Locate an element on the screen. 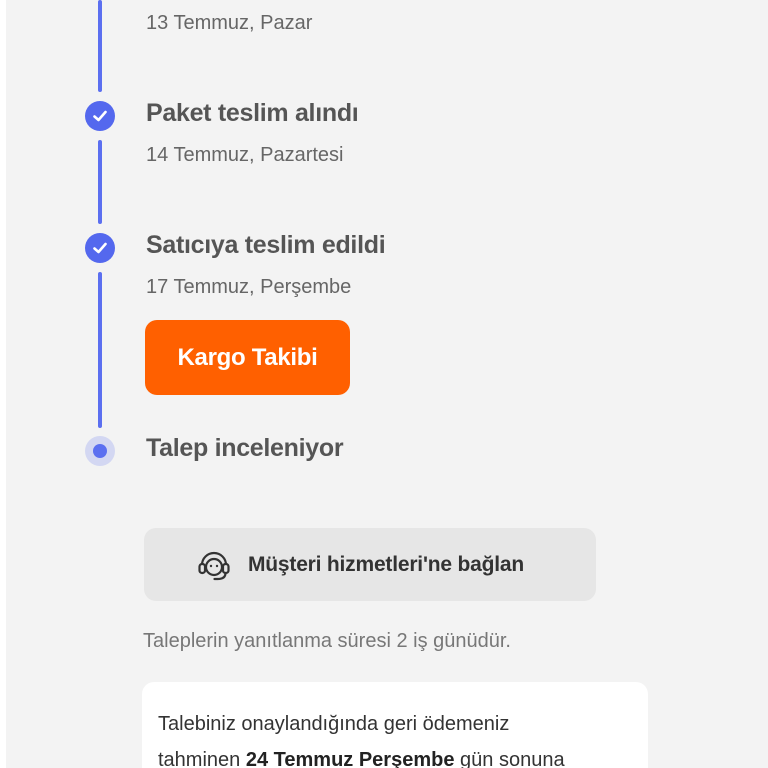  refund-info-line: tahminen 24 Temmuz Perşembe gün sonuna is located at coordinates (395, 755).